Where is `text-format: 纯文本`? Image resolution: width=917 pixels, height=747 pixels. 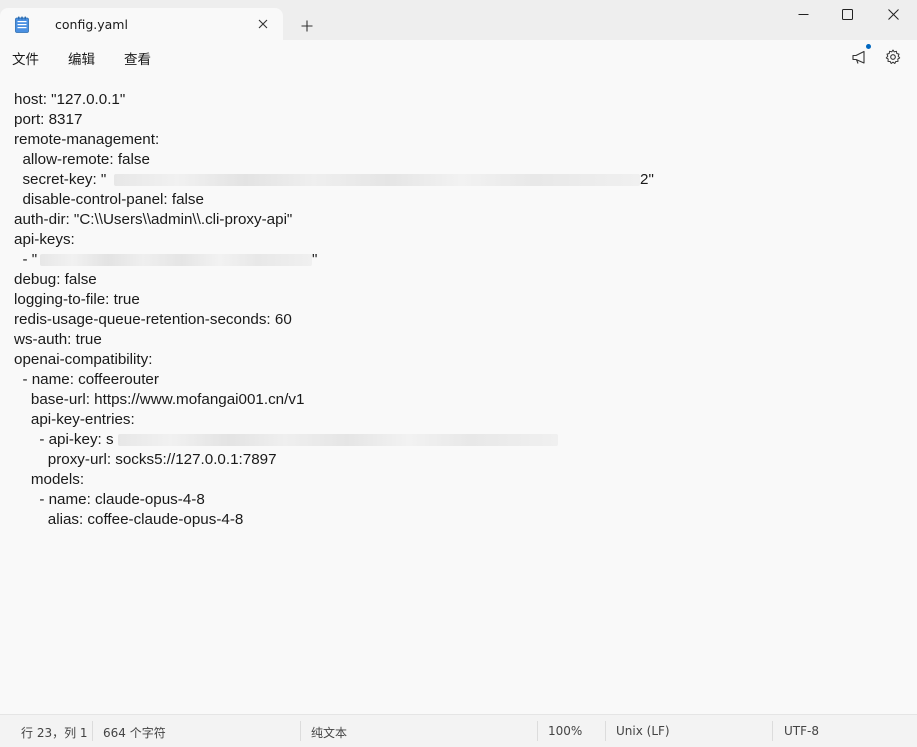
text-format: 纯文本 is located at coordinates (329, 732).